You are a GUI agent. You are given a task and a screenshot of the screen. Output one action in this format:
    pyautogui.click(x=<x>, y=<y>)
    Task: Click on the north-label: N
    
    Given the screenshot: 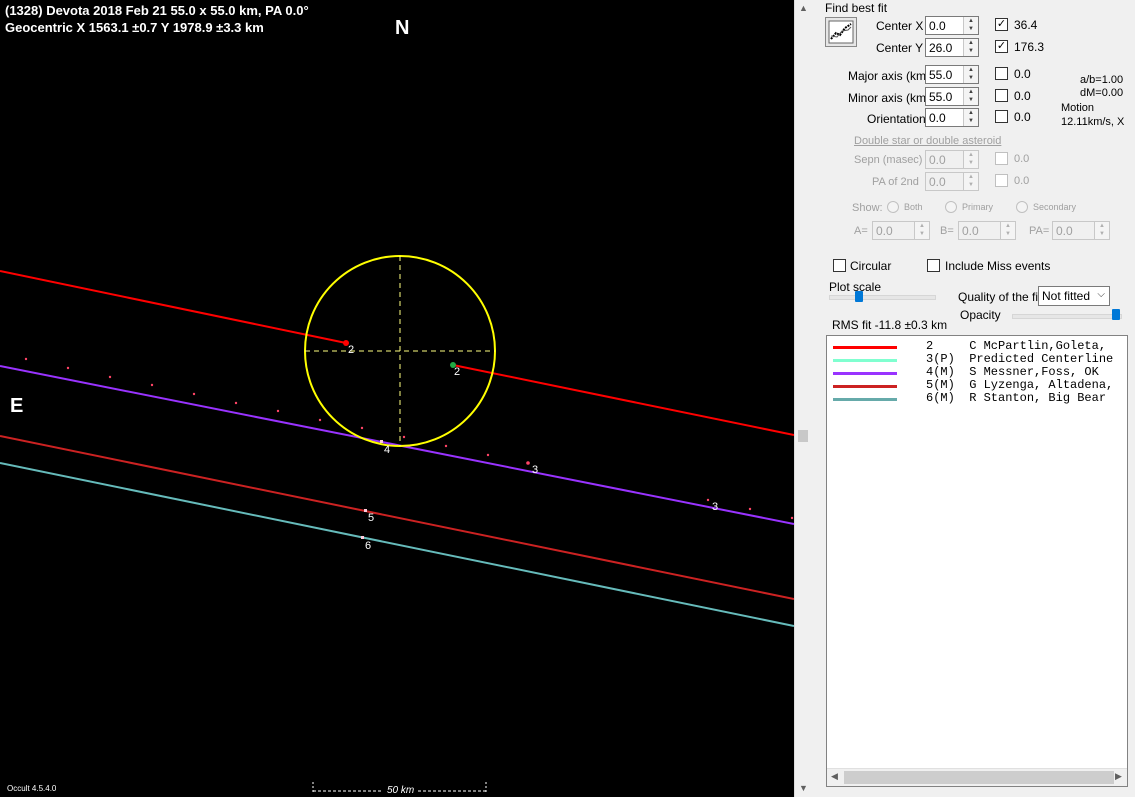 What is the action you would take?
    pyautogui.click(x=402, y=28)
    